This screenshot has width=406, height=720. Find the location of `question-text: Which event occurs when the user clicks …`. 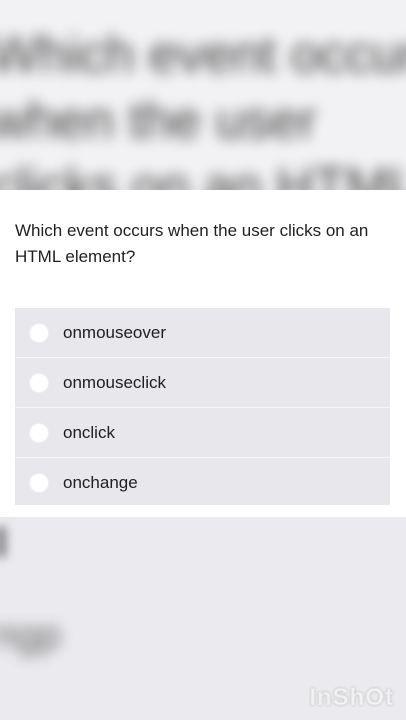

question-text: Which event occurs when the user clicks … is located at coordinates (192, 243).